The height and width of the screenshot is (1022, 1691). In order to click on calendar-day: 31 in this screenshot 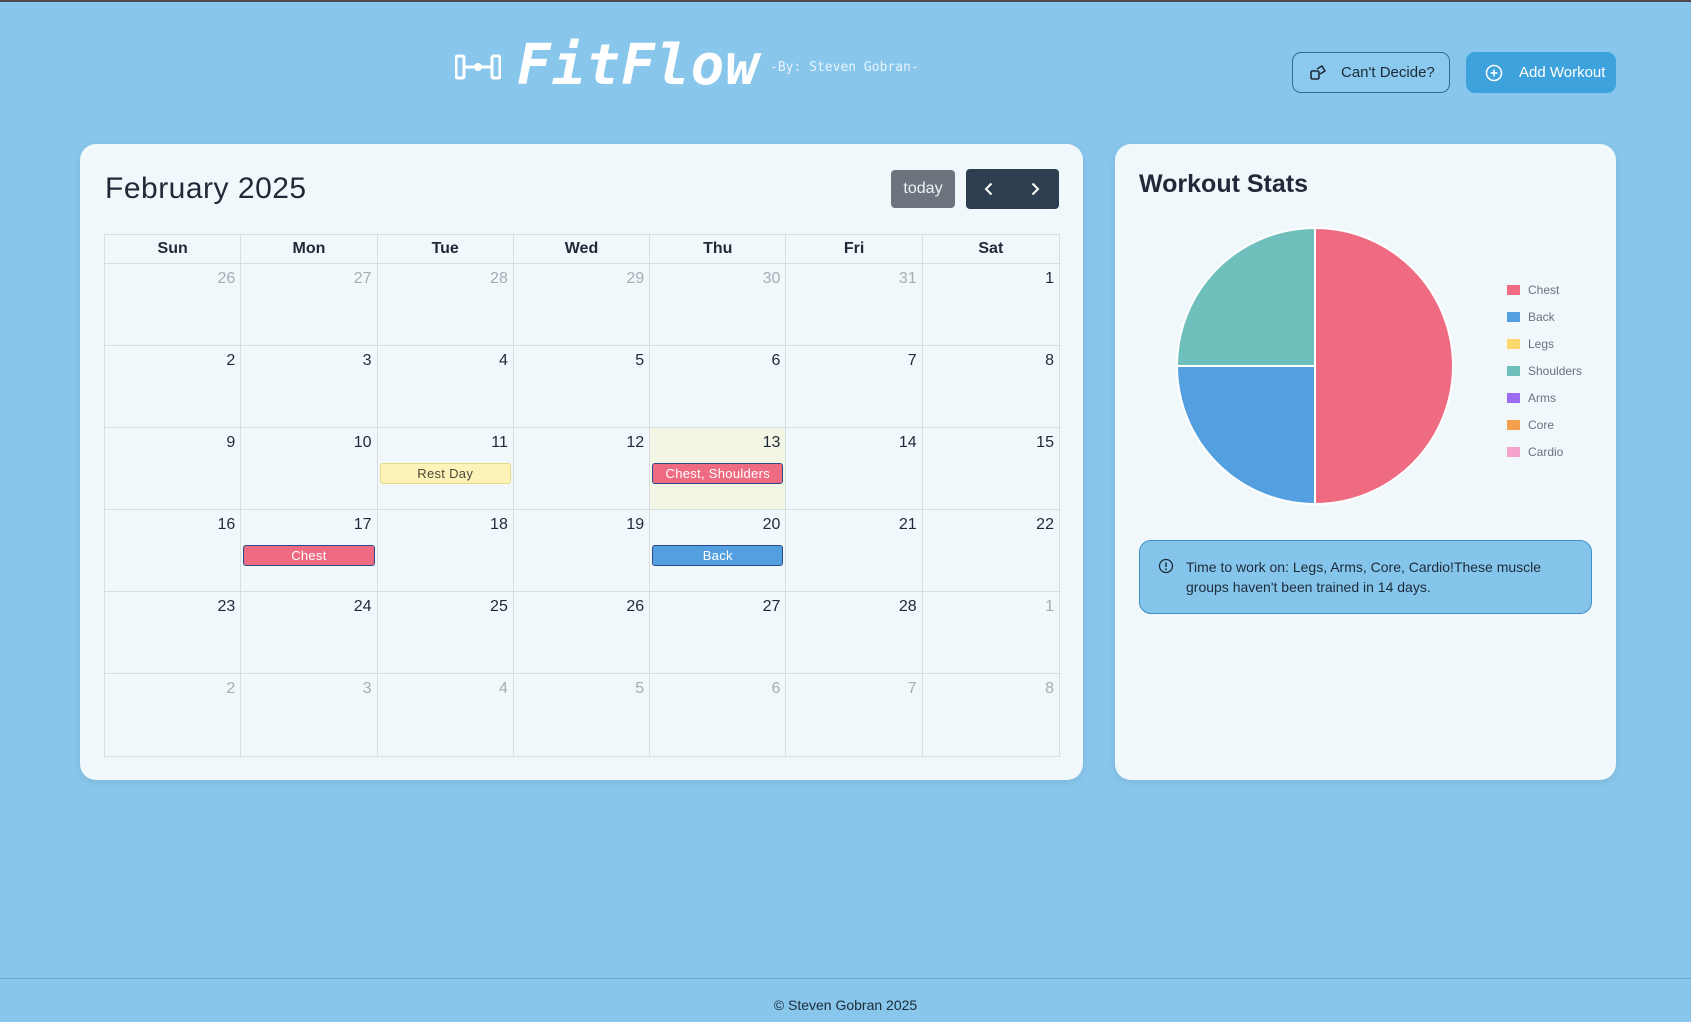, I will do `click(854, 304)`.